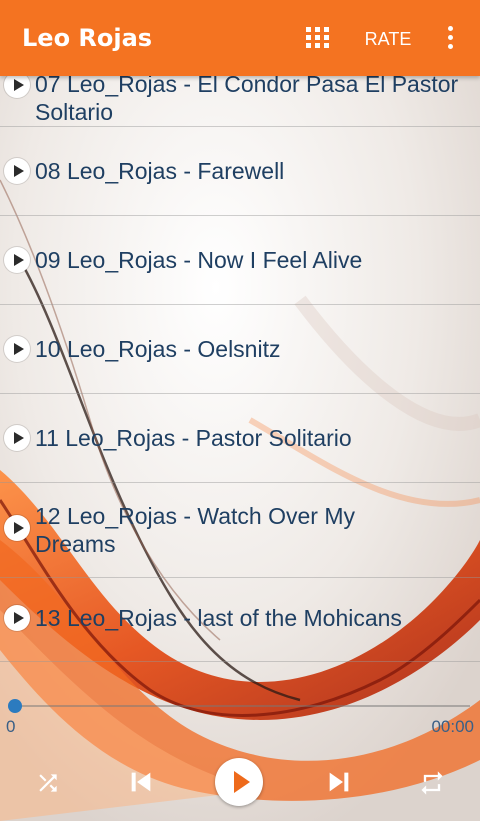 Image resolution: width=480 pixels, height=821 pixels. I want to click on total-duration: 00:00, so click(452, 726).